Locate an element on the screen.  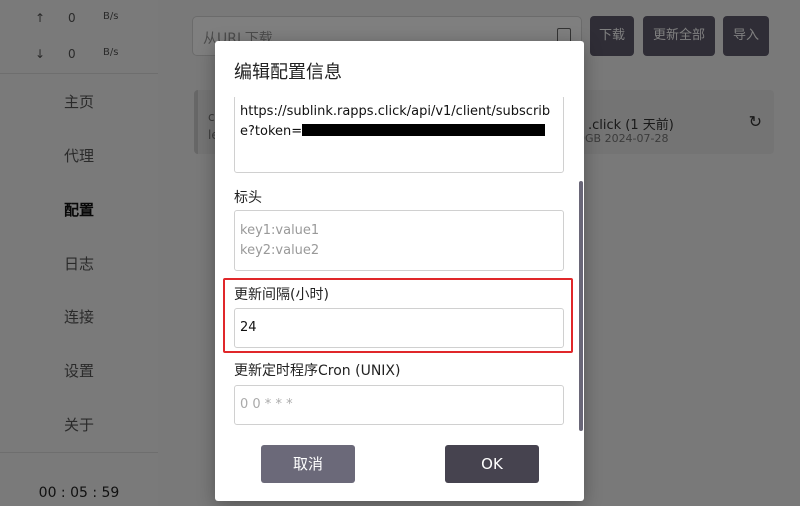
cron-label: 更新定时程序Cron (UNIX) is located at coordinates (317, 371).